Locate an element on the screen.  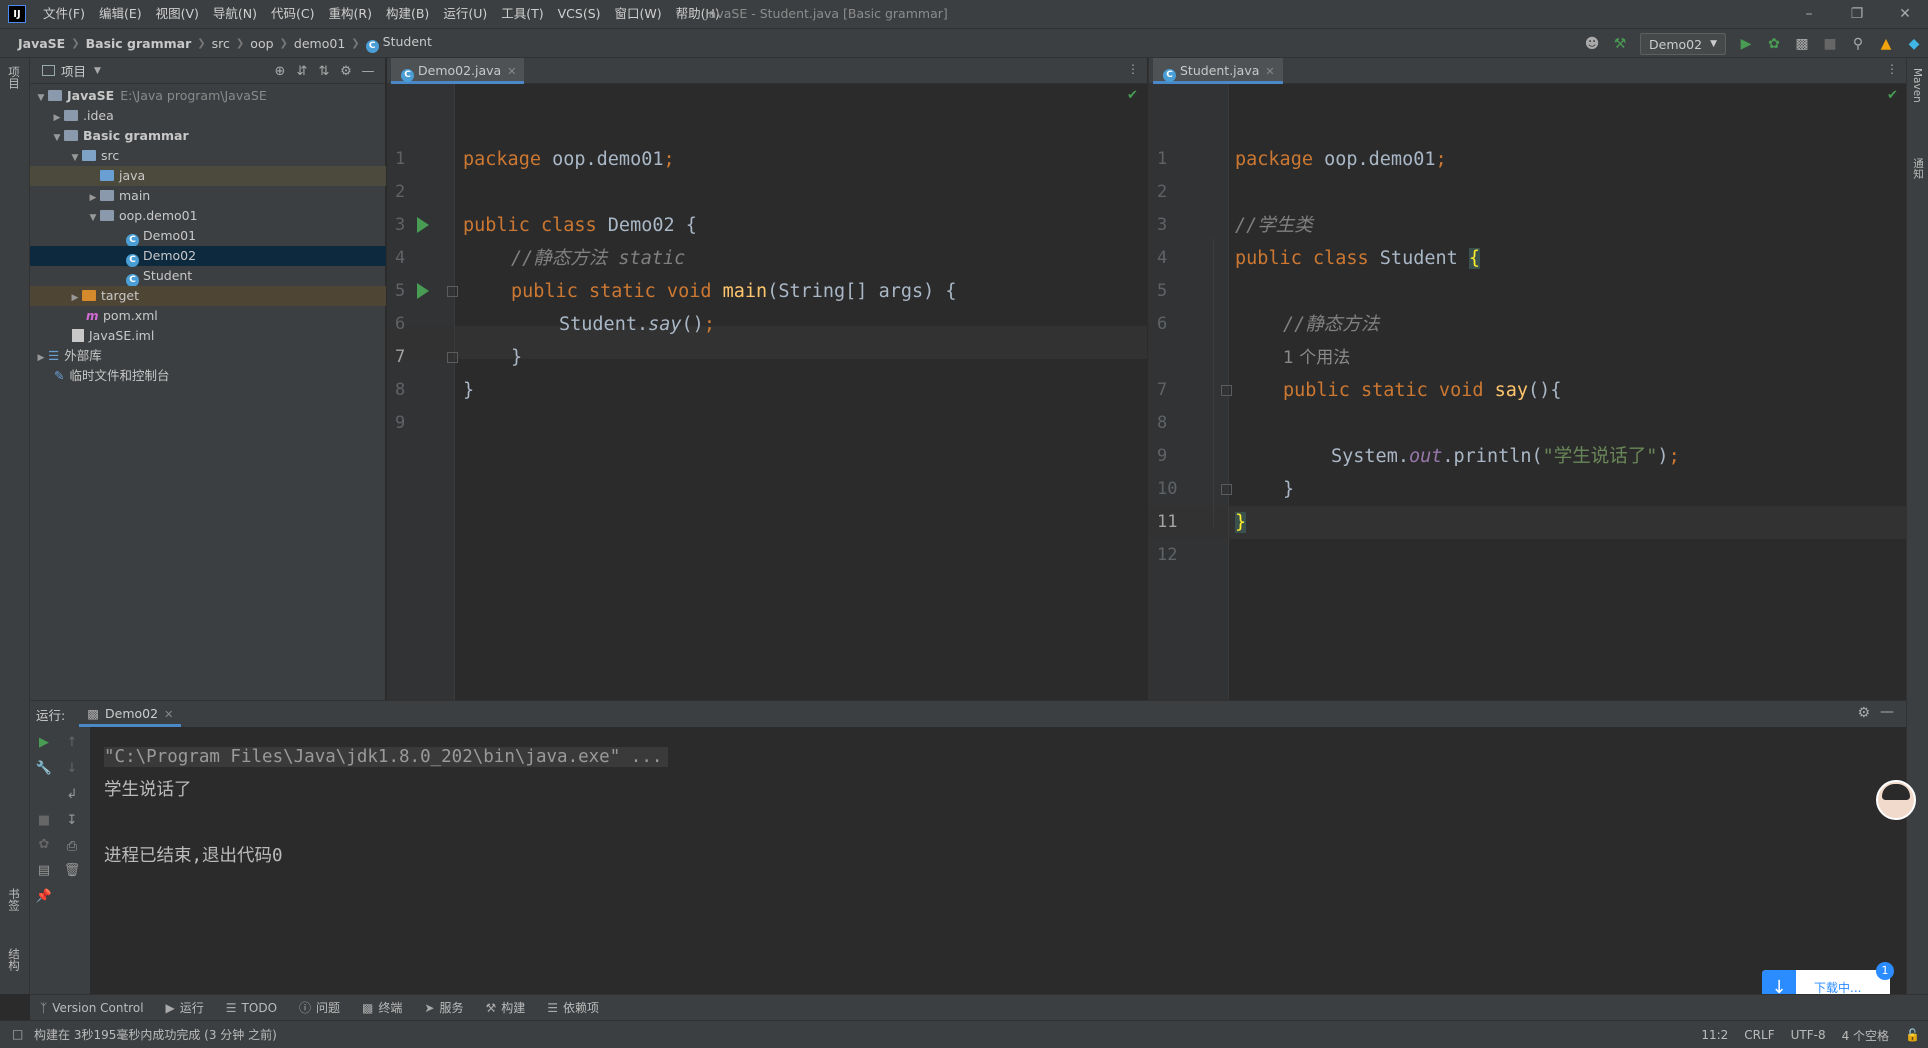
trash-icon: 🗑 is located at coordinates (72, 870).